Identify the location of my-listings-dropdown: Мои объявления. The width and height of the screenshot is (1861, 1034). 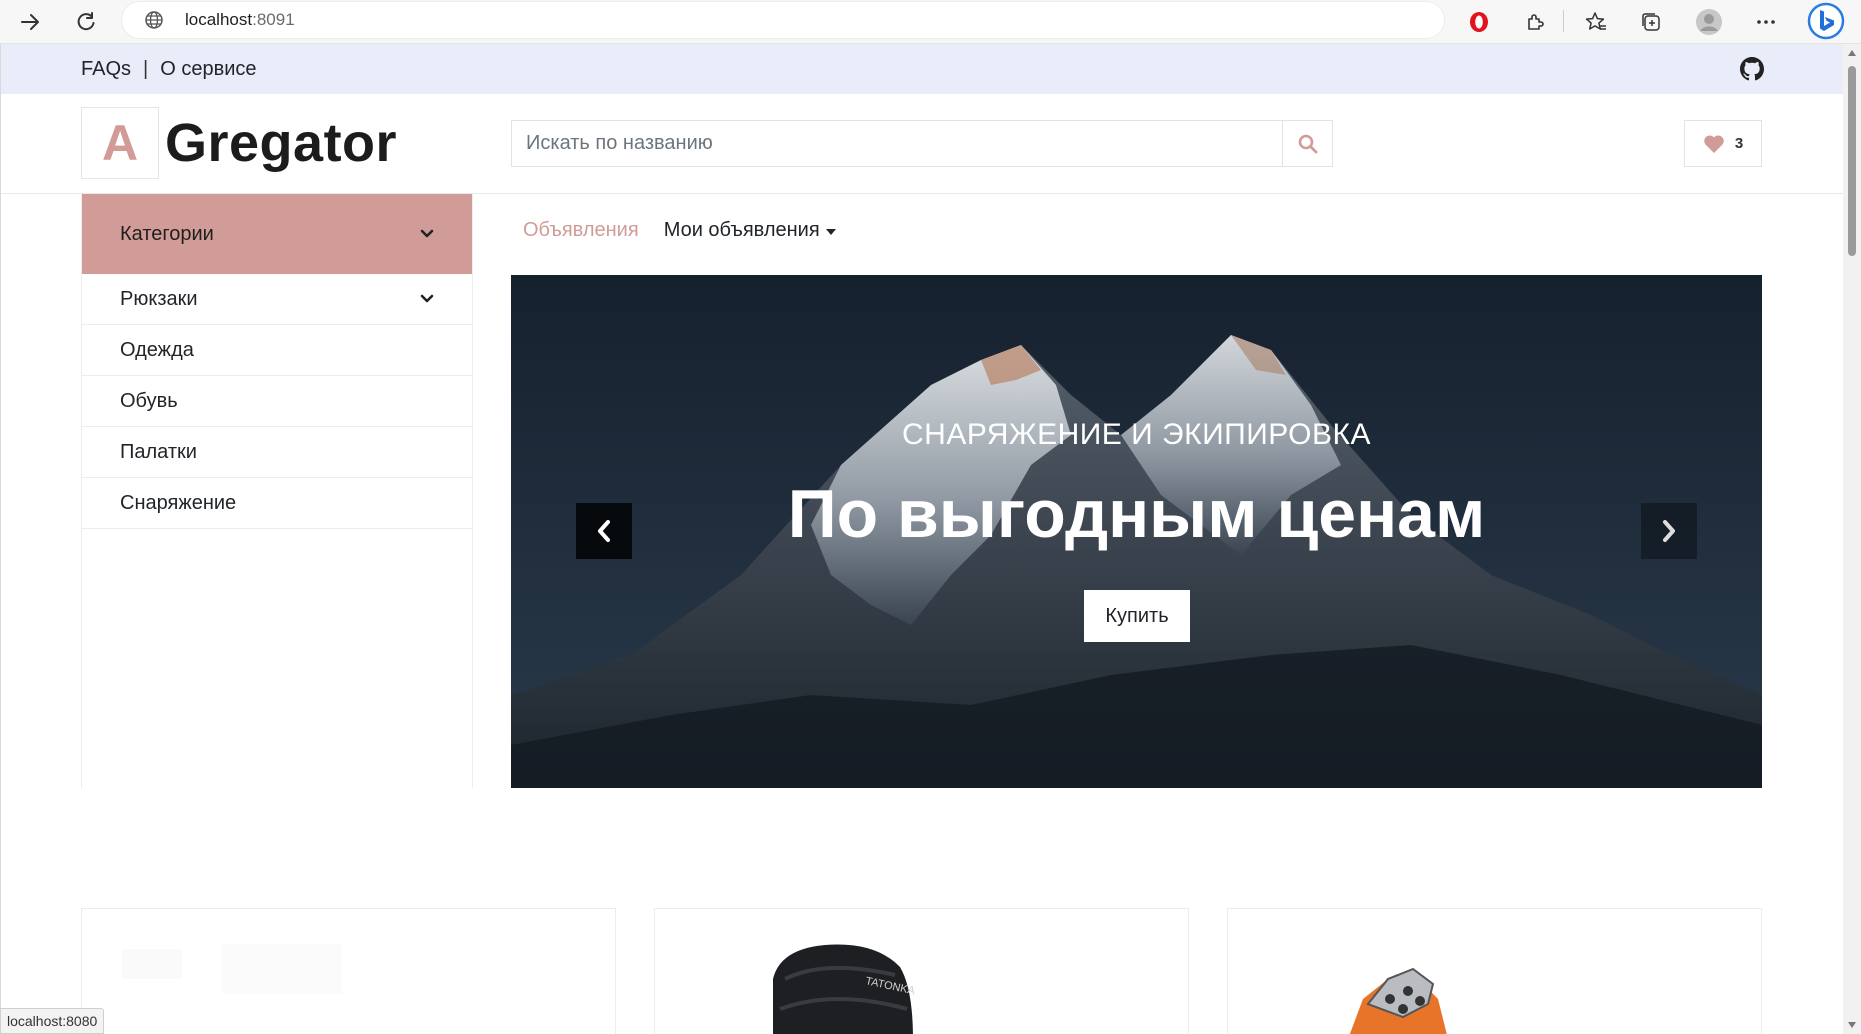
(750, 230).